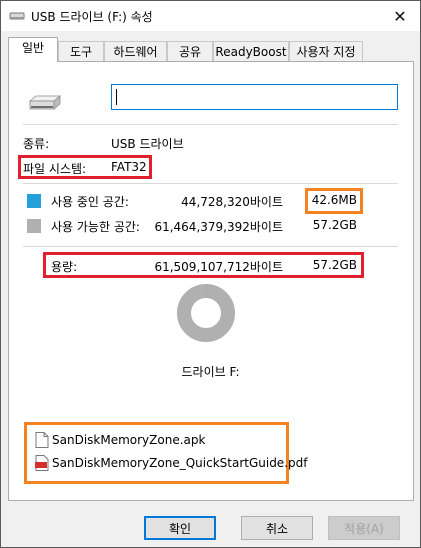  Describe the element at coordinates (156, 453) in the screenshot. I see `files-highlight-box` at that location.